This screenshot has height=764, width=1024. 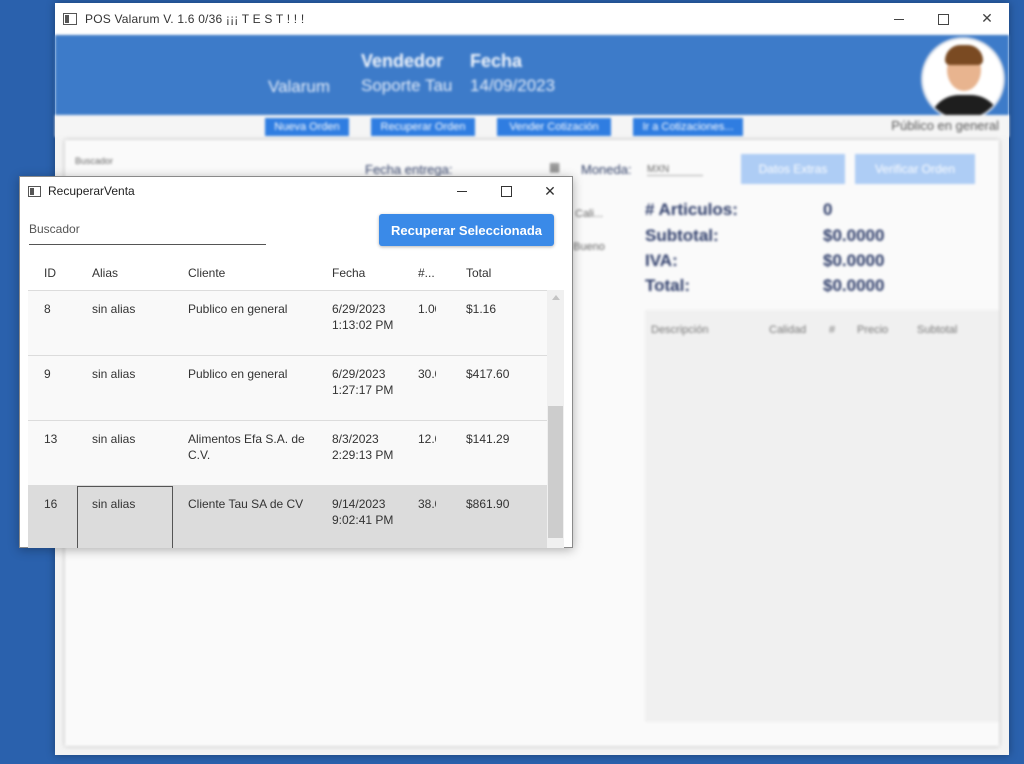 I want to click on cell-id: 9, so click(x=47, y=374).